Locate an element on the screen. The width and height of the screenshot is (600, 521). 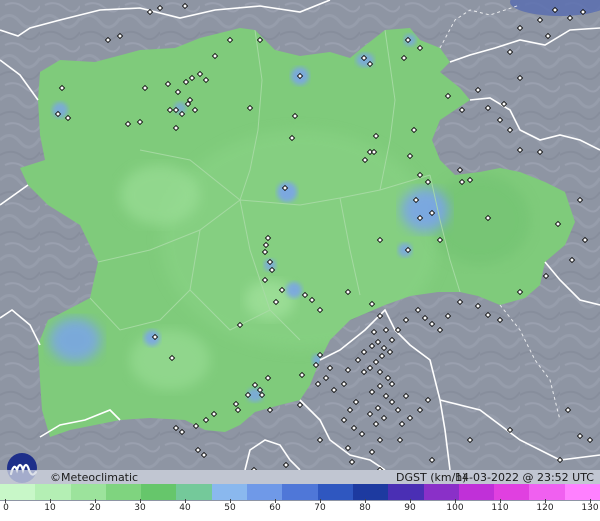
color-scale-tick-label: 40 is located at coordinates (185, 508).